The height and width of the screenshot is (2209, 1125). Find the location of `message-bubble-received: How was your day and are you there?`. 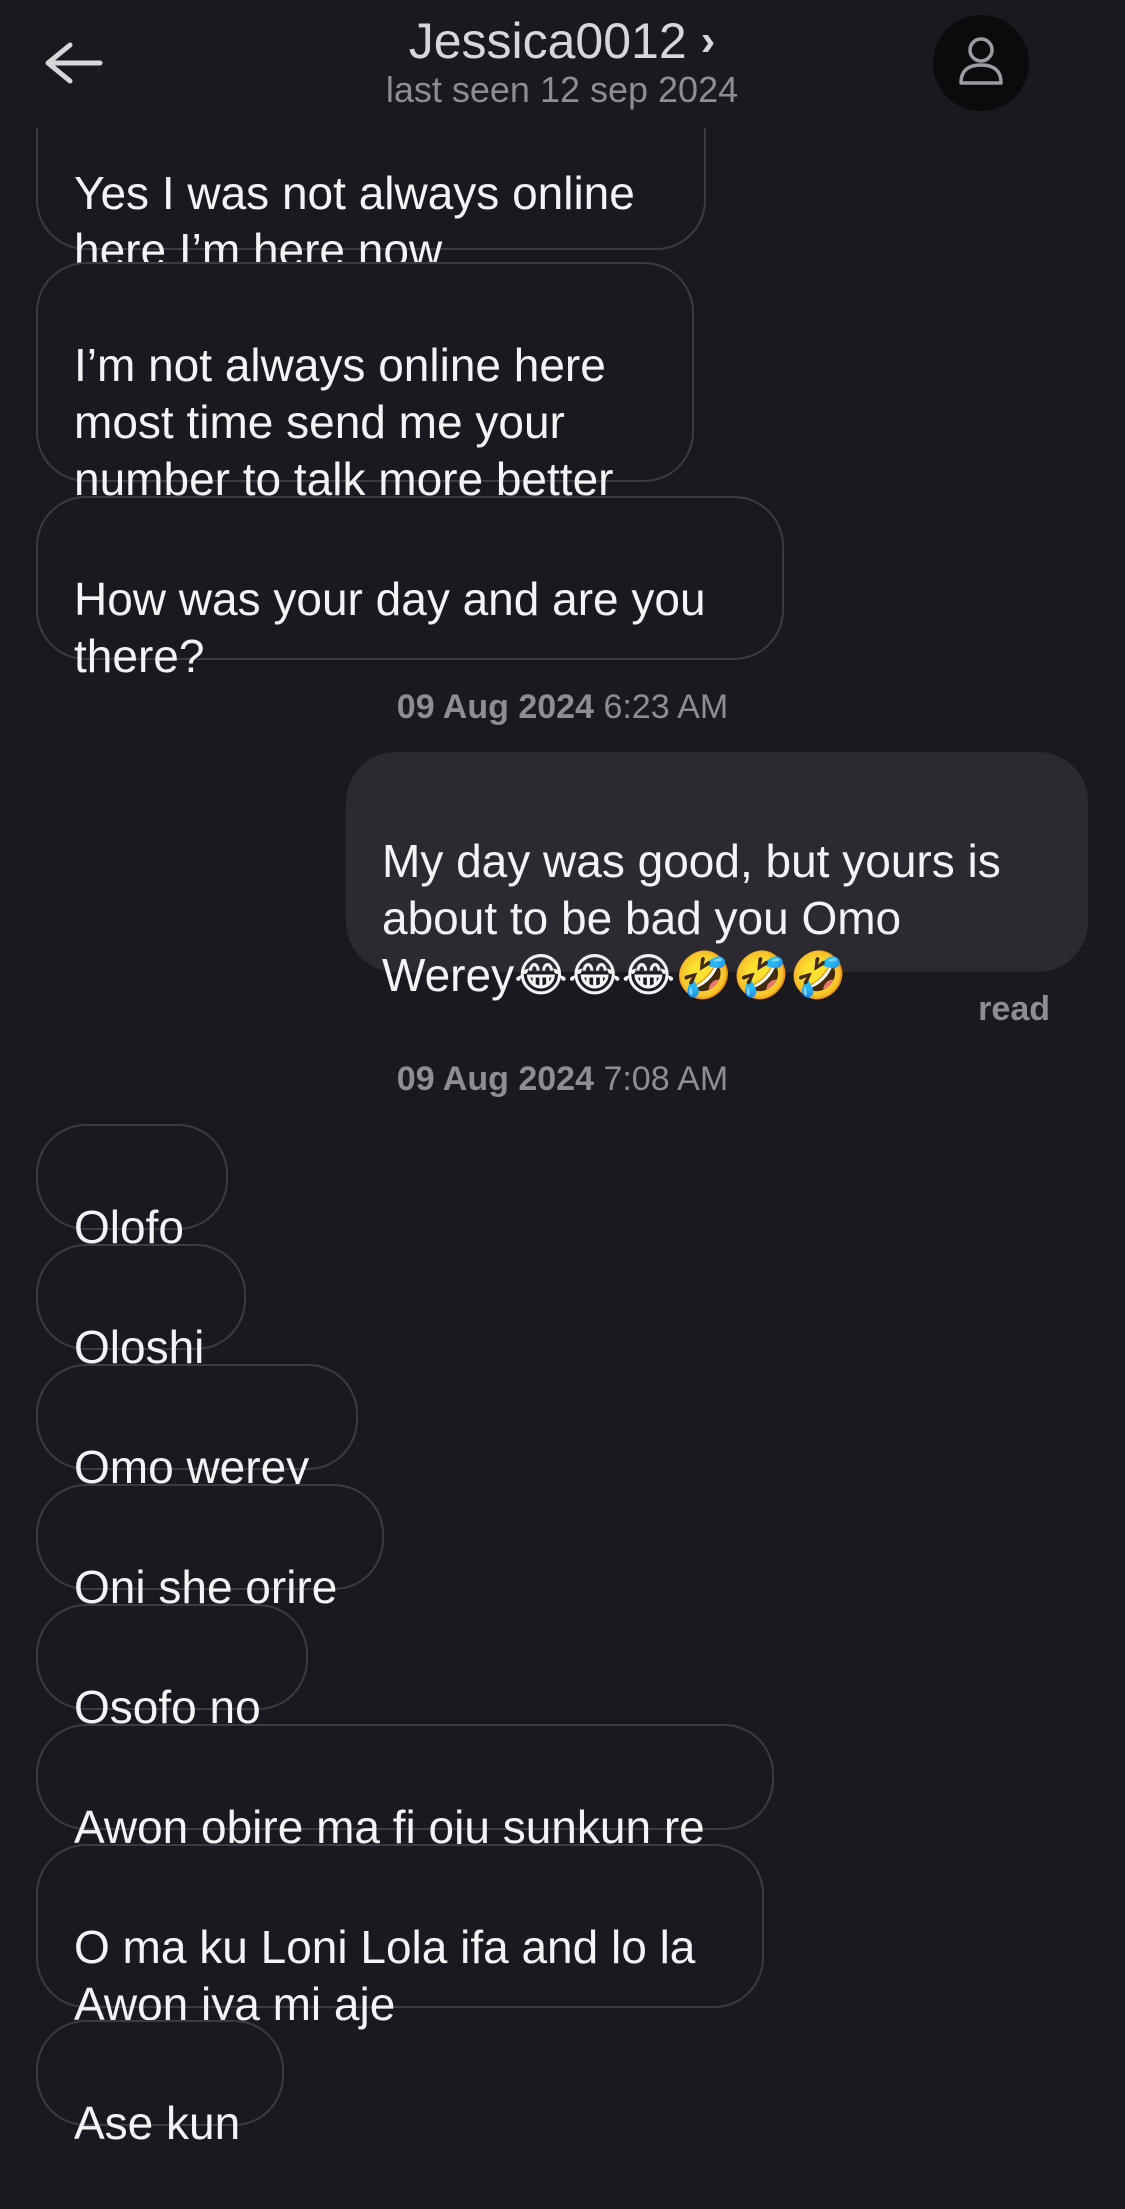

message-bubble-received: How was your day and are you there? is located at coordinates (410, 589).